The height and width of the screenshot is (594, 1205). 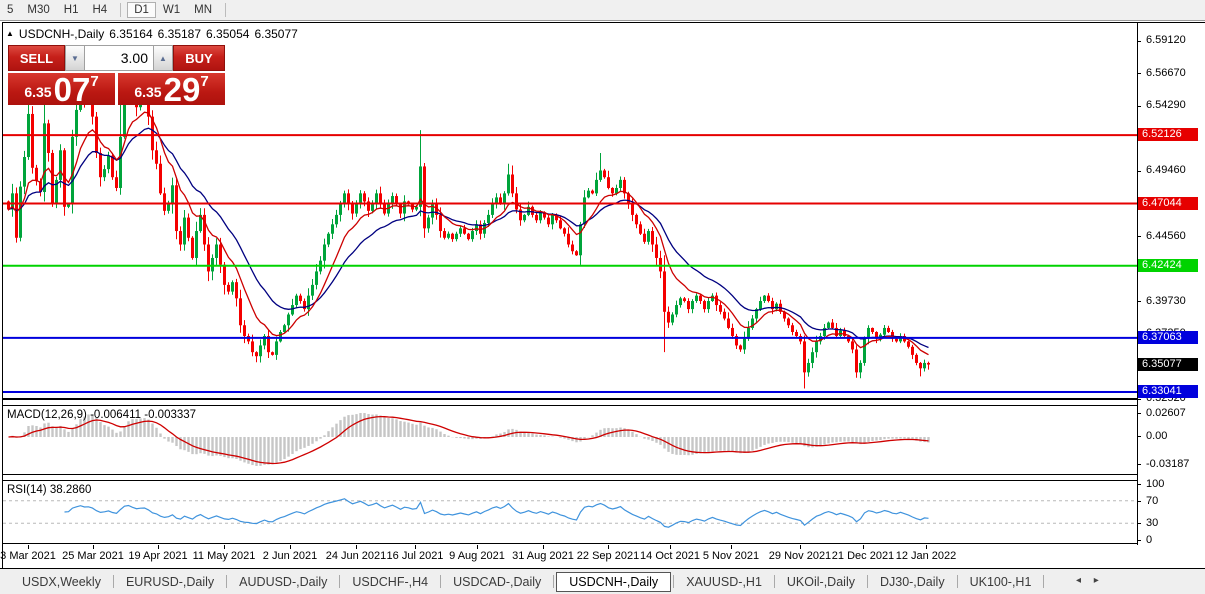 What do you see at coordinates (158, 556) in the screenshot?
I see `date-label: 19 Apr 2021` at bounding box center [158, 556].